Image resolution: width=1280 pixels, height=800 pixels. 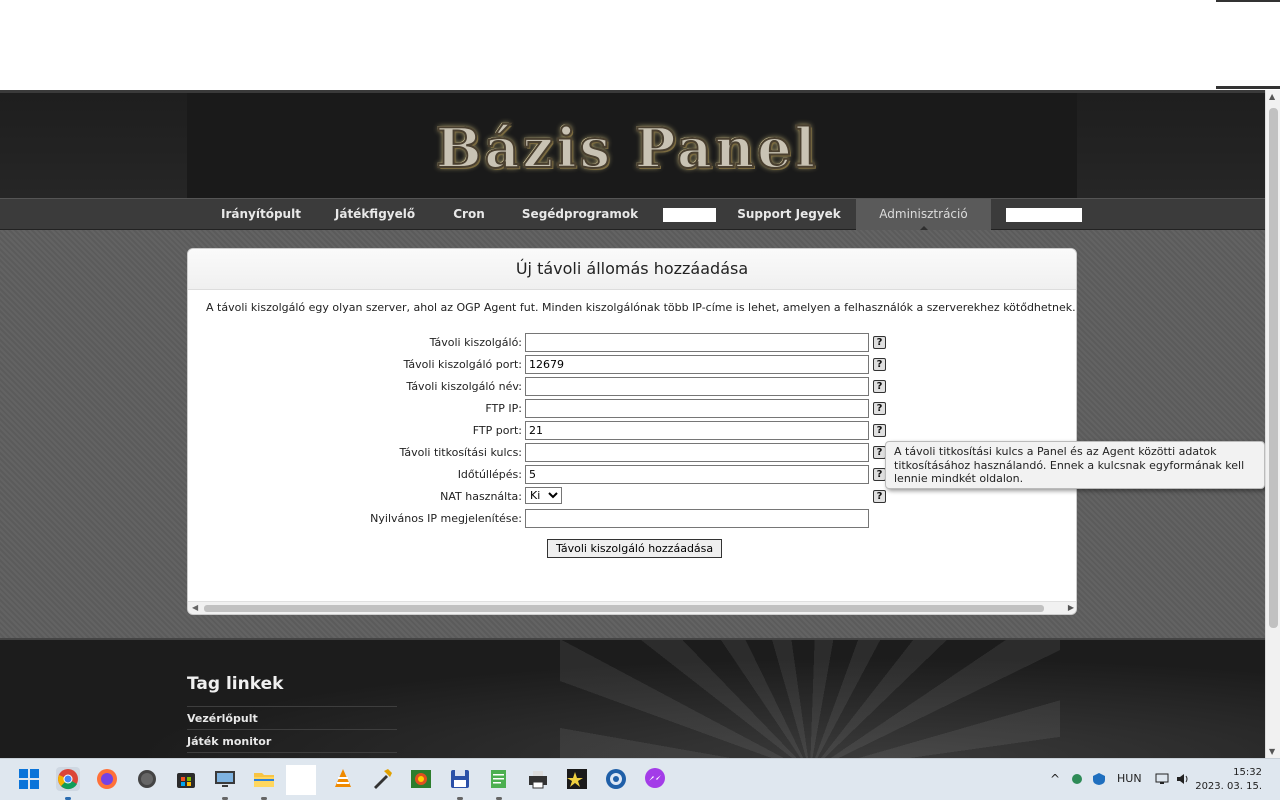 What do you see at coordinates (1272, 751) in the screenshot?
I see `scroll-down-icon: ▼` at bounding box center [1272, 751].